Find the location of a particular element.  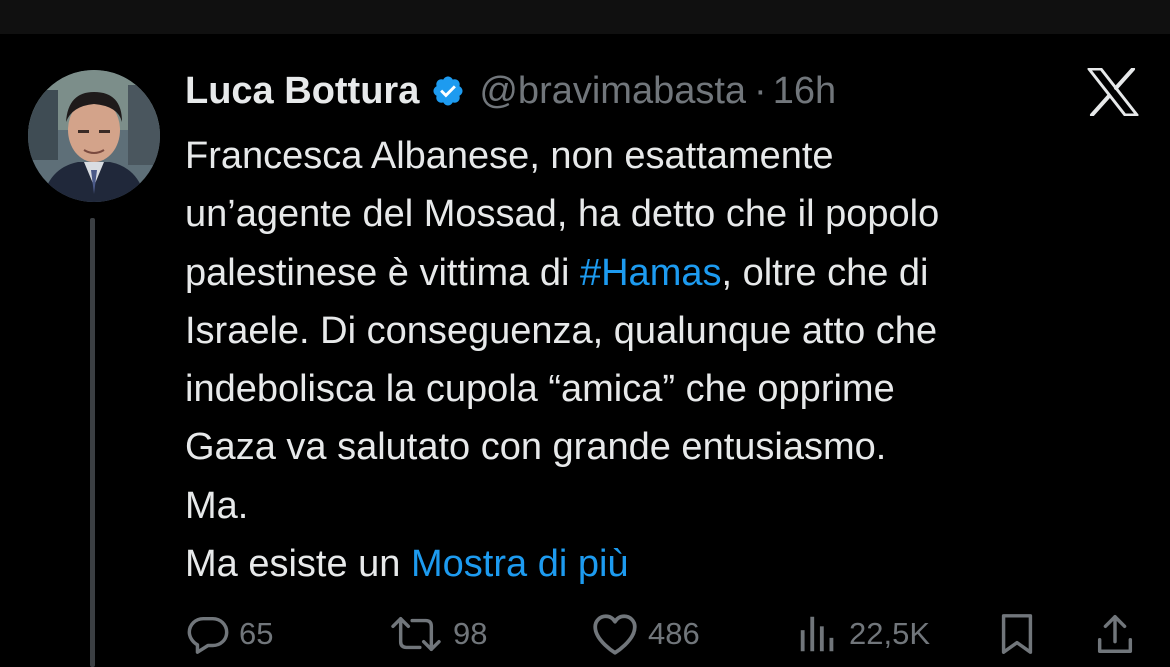

bookmark-button is located at coordinates (1017, 634).